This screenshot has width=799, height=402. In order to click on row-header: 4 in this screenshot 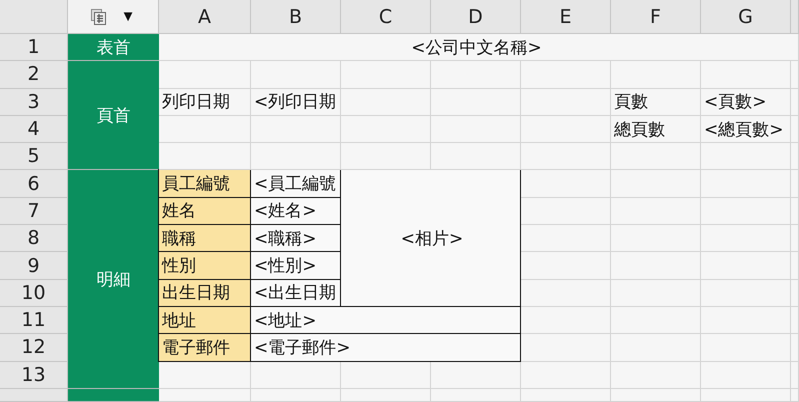, I will do `click(34, 130)`.